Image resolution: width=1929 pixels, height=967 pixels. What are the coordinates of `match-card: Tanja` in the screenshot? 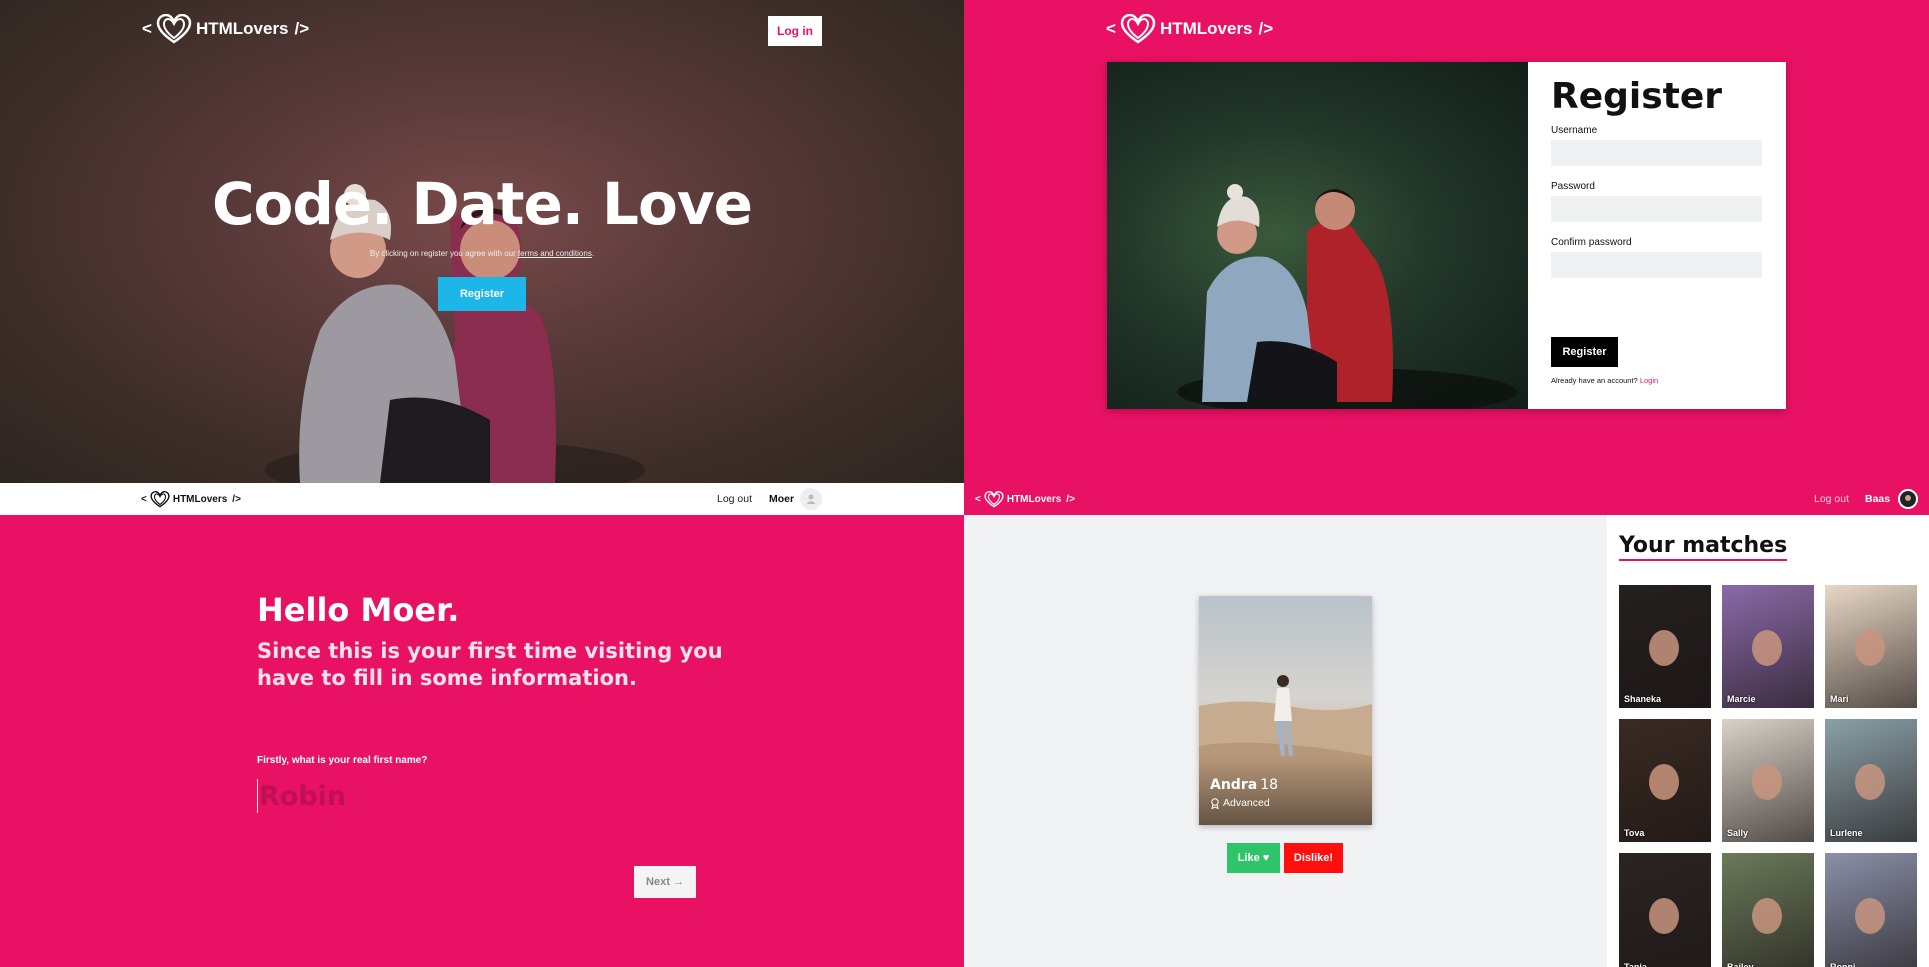 It's located at (1665, 910).